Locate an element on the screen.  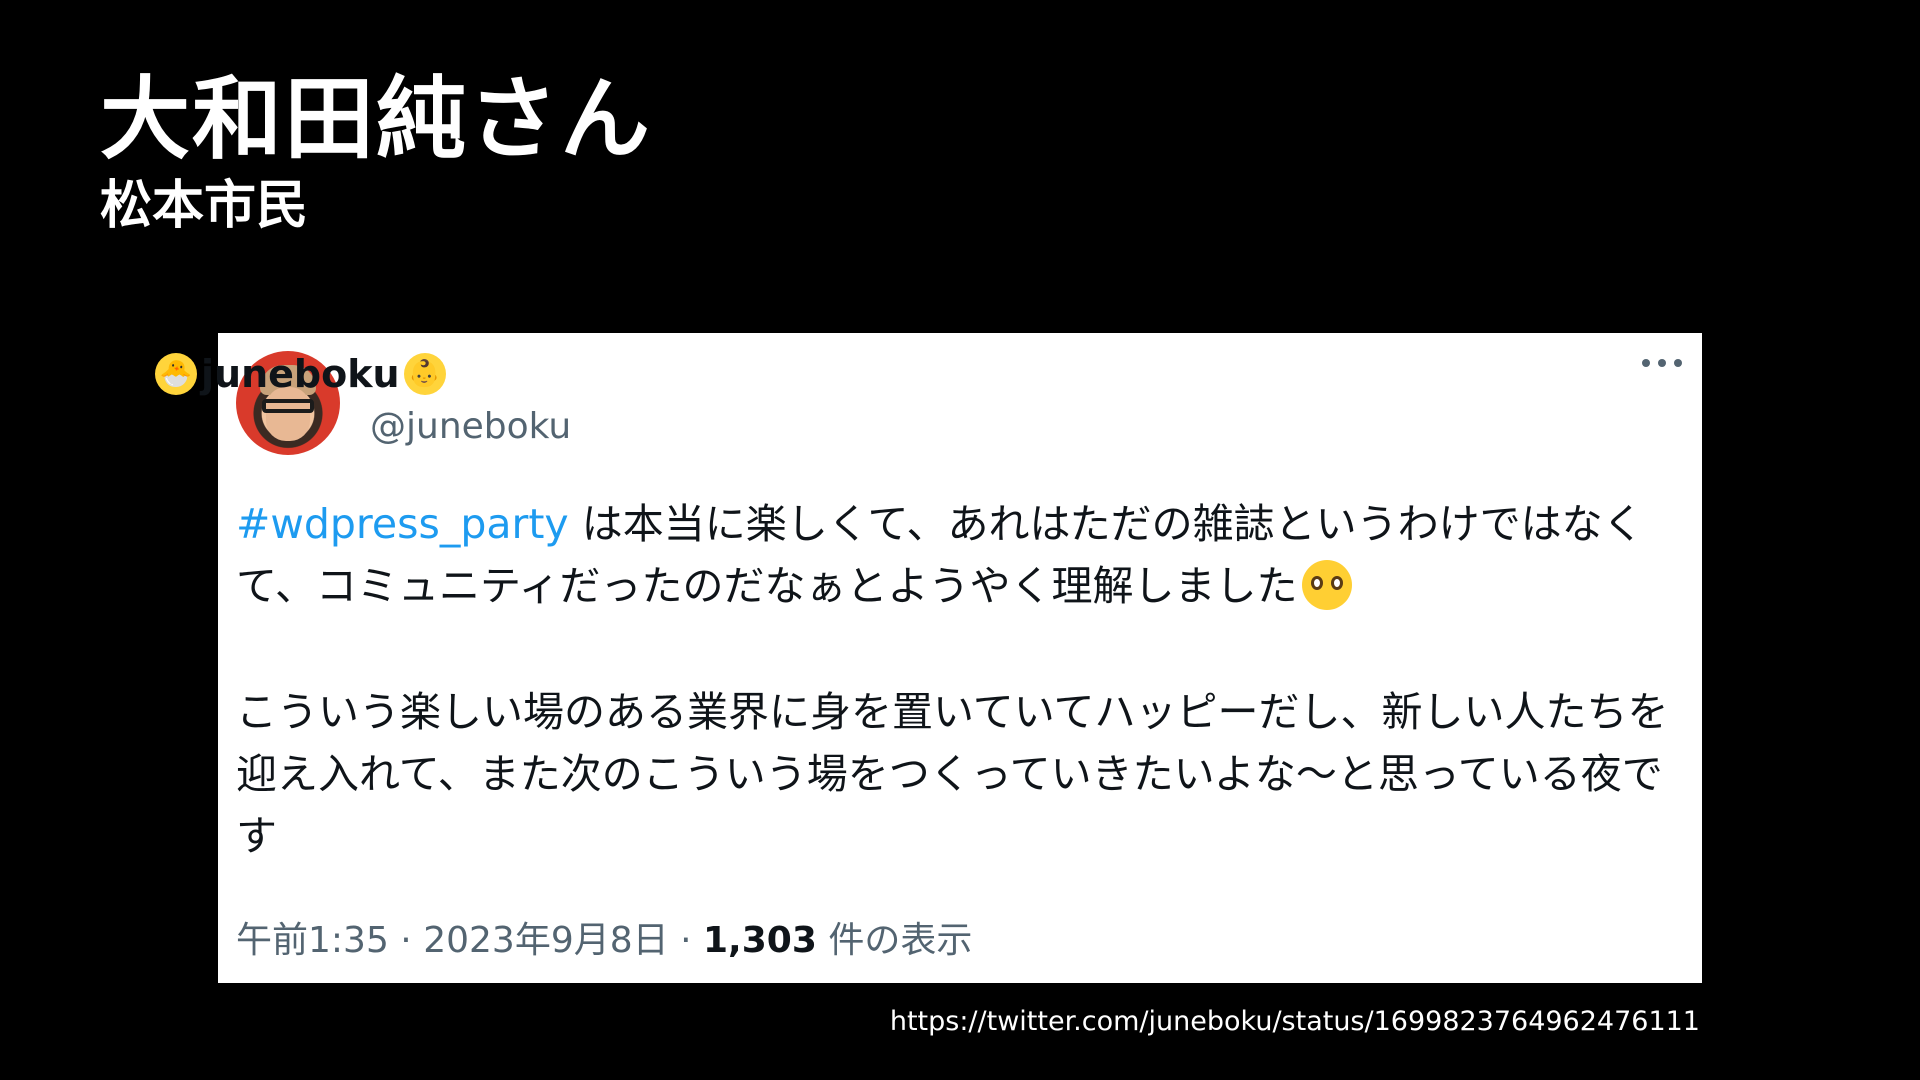
display-name: 🐣 juneboku 👶 is located at coordinates (300, 374).